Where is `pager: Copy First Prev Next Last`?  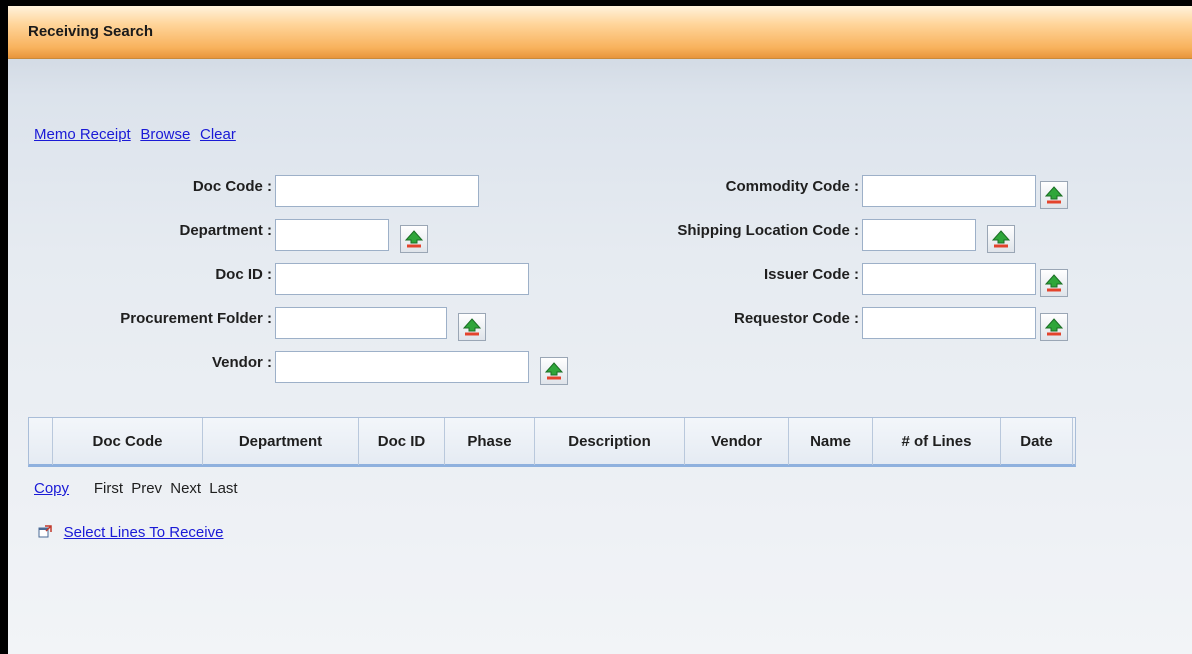
pager: Copy First Prev Next Last is located at coordinates (136, 488).